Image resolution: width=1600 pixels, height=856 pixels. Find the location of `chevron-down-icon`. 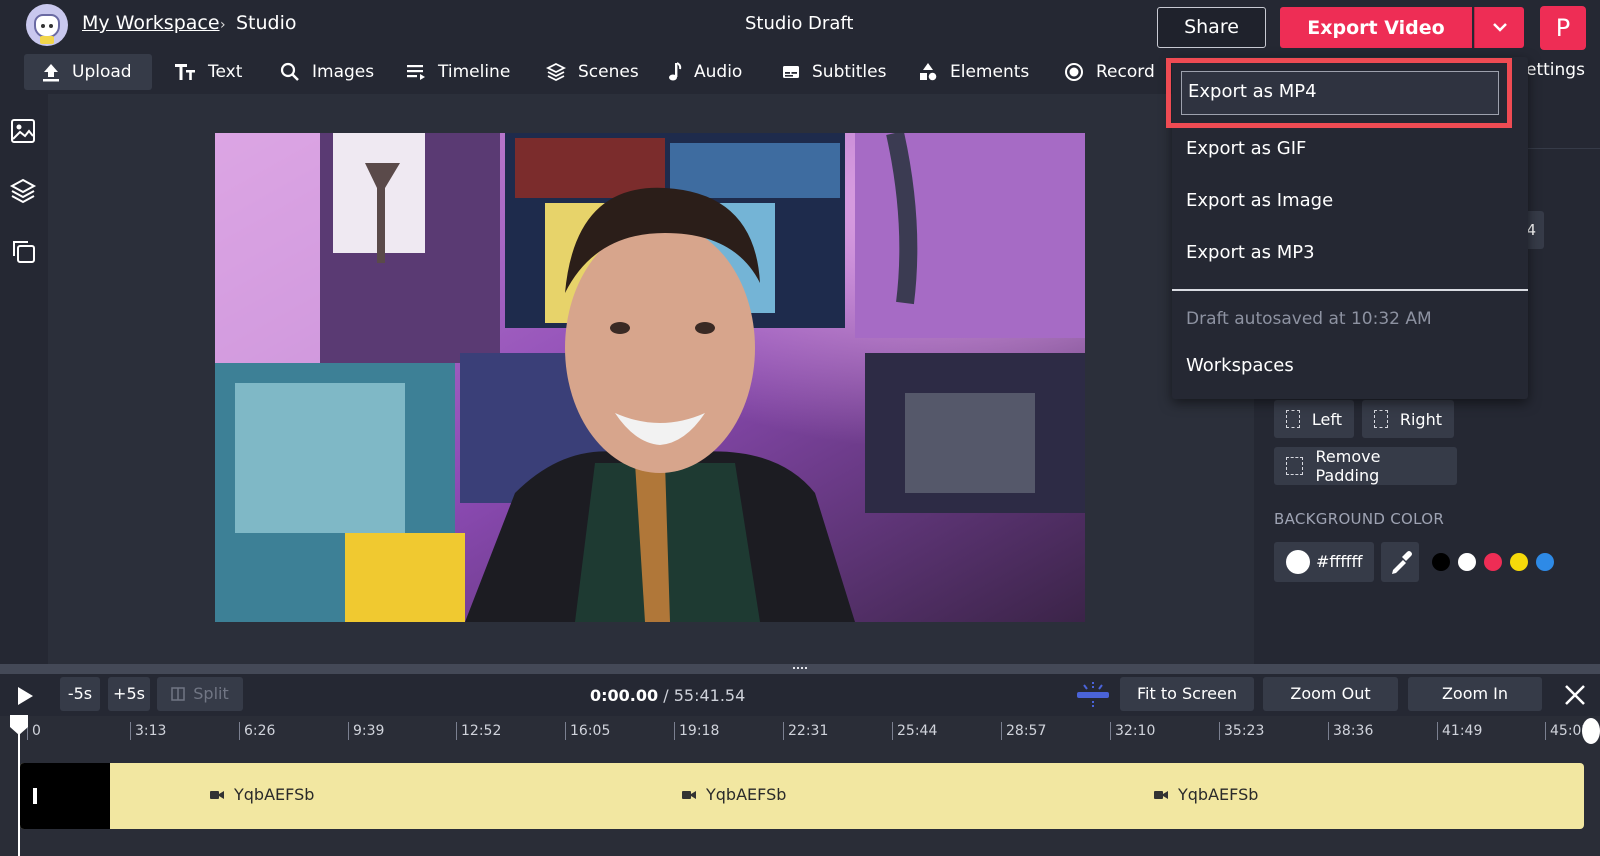

chevron-down-icon is located at coordinates (1500, 27).